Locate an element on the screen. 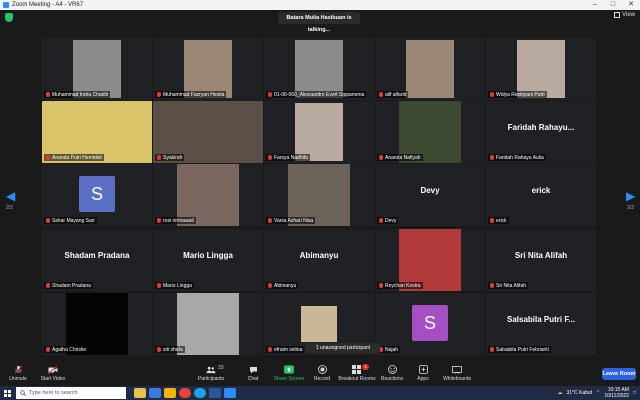 This screenshot has width=640, height=400. unmute-label: Unmute is located at coordinates (18, 379).